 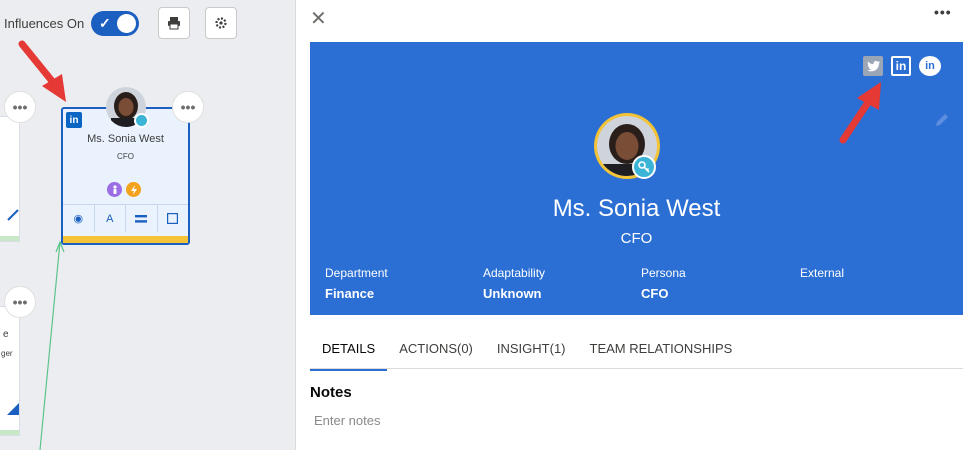 I want to click on triangle-icon, so click(x=13, y=409).